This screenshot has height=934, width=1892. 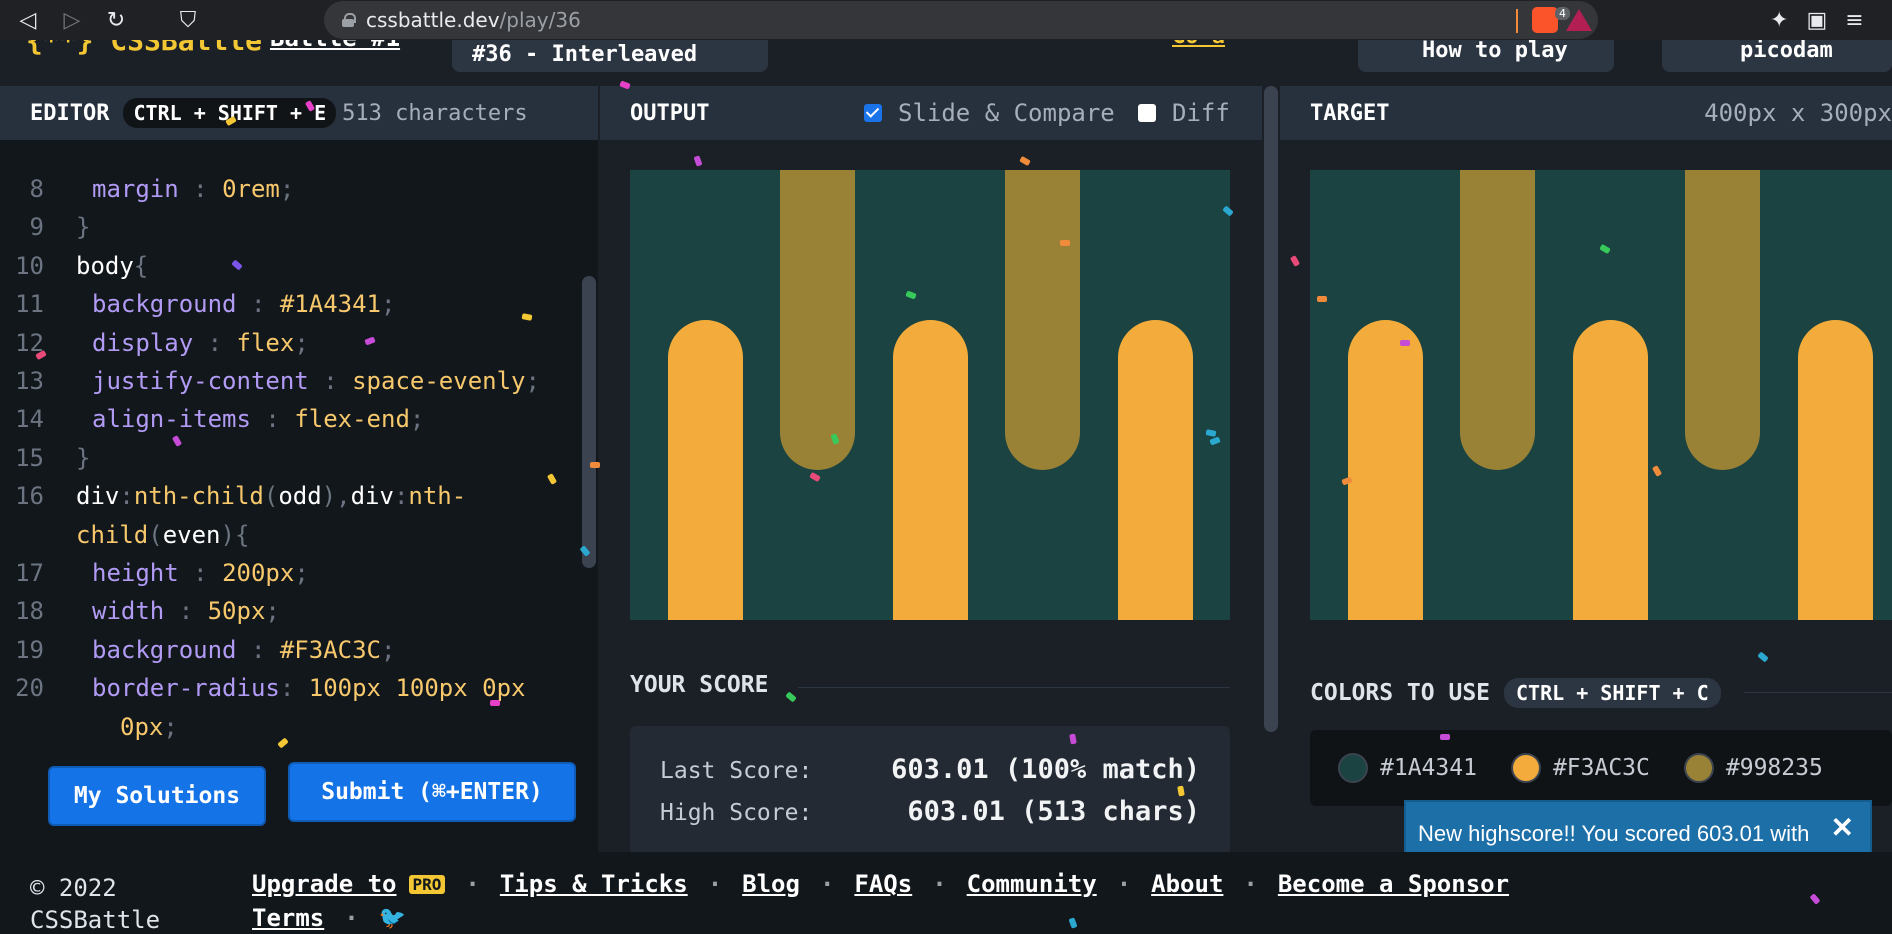 What do you see at coordinates (439, 381) in the screenshot?
I see `token: space-evenly` at bounding box center [439, 381].